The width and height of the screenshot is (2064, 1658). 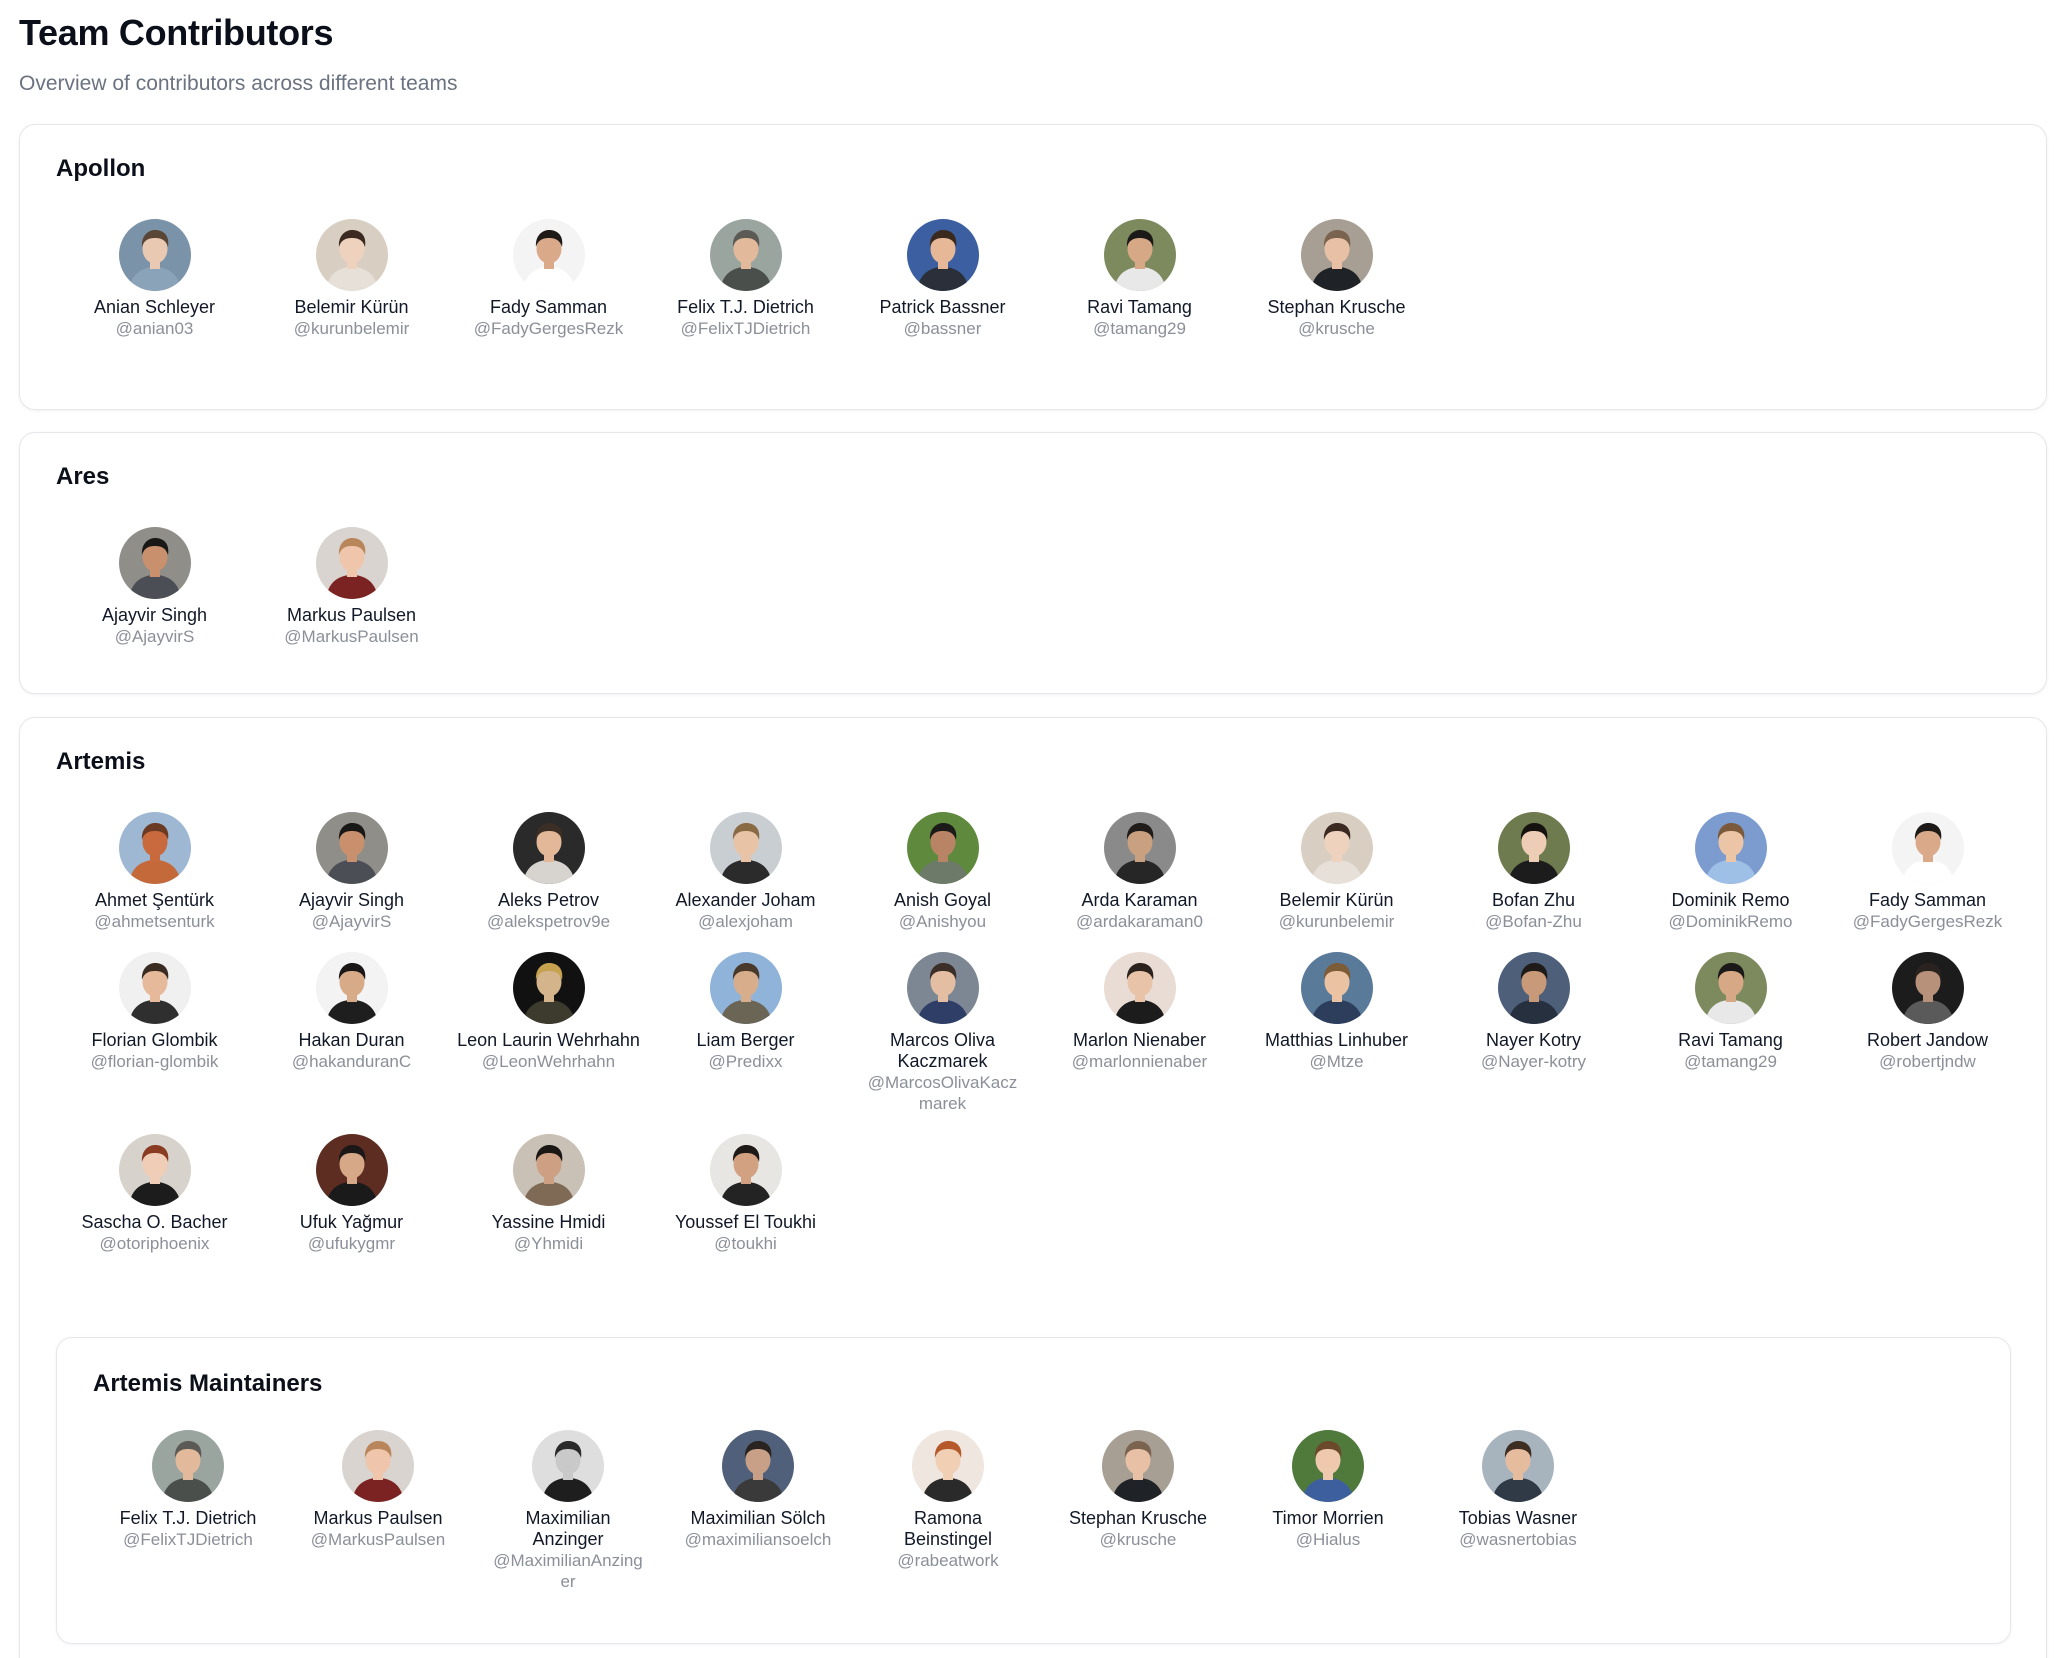 I want to click on contributor-card: Ahmet Şentürk @ahmetsenturk, so click(x=154, y=872).